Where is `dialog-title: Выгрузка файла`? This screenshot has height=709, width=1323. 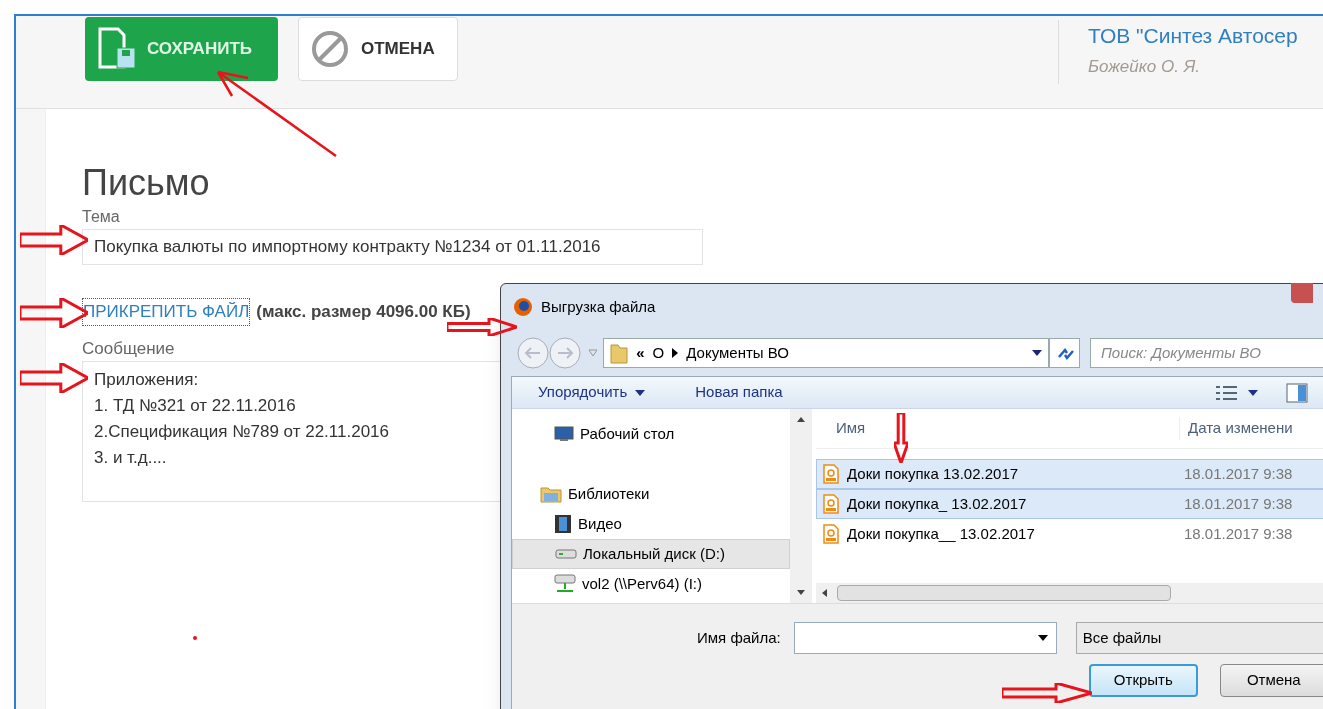 dialog-title: Выгрузка файла is located at coordinates (598, 306).